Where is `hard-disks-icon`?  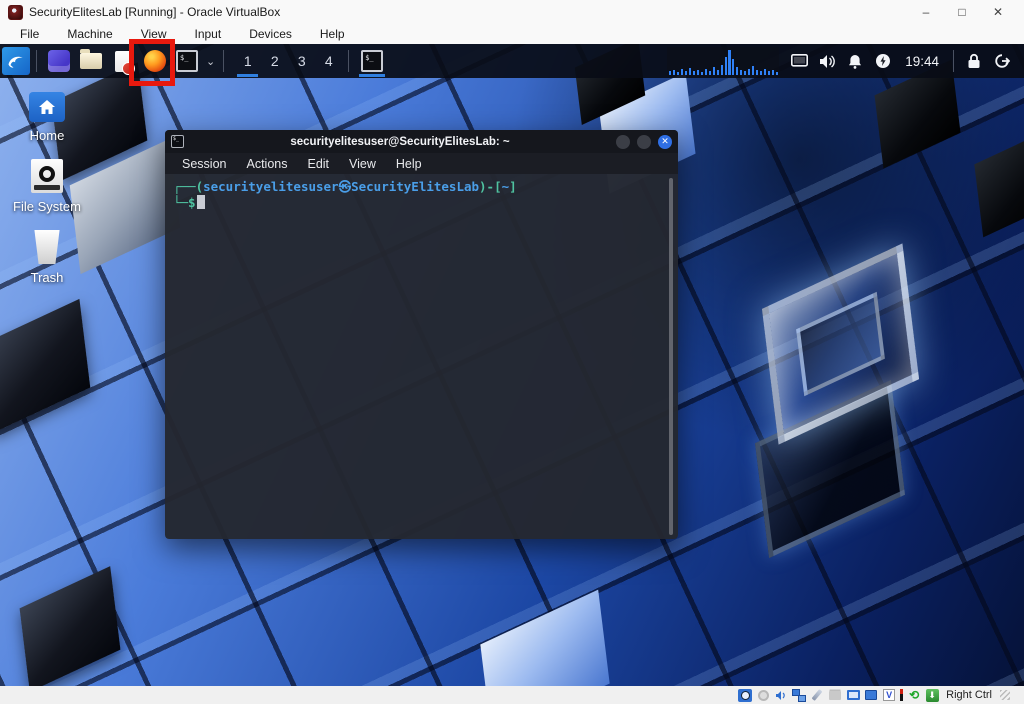 hard-disks-icon is located at coordinates (745, 695).